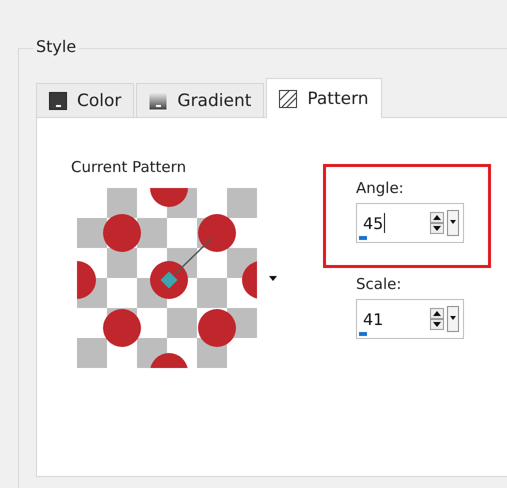  I want to click on field-label: Scale:, so click(379, 284).